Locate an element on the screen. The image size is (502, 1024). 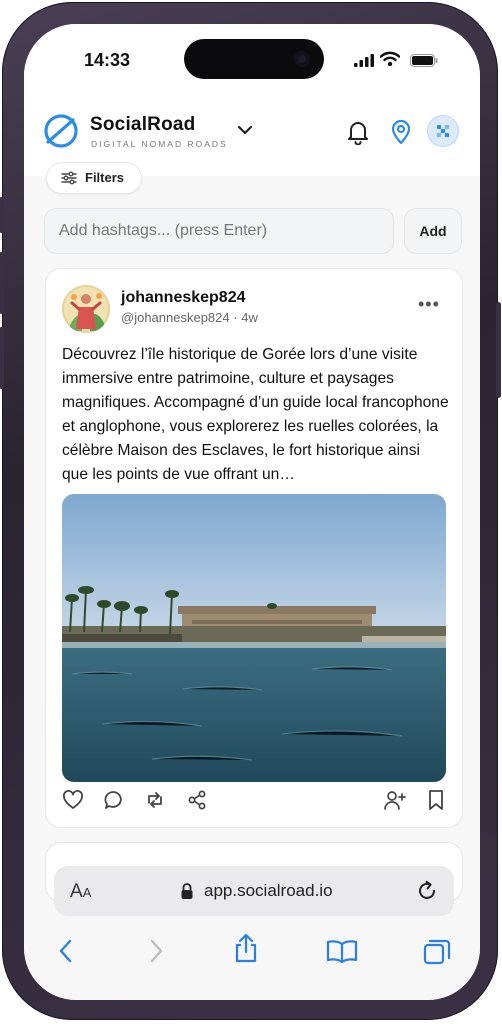
post-meta: @johanneskep824 · 4w is located at coordinates (189, 317).